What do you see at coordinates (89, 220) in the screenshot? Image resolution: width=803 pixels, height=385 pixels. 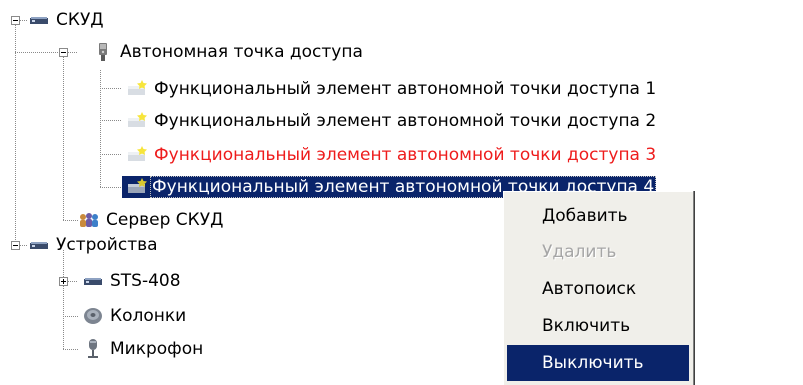 I see `server-users-icon` at bounding box center [89, 220].